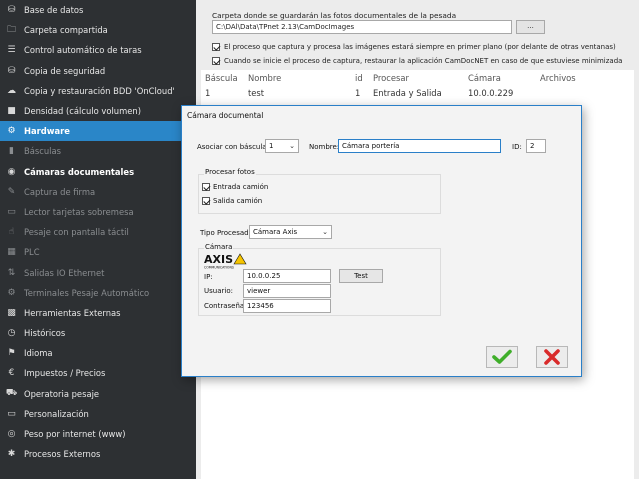 This screenshot has height=479, width=639. I want to click on table-header: Nombre, so click(264, 78).